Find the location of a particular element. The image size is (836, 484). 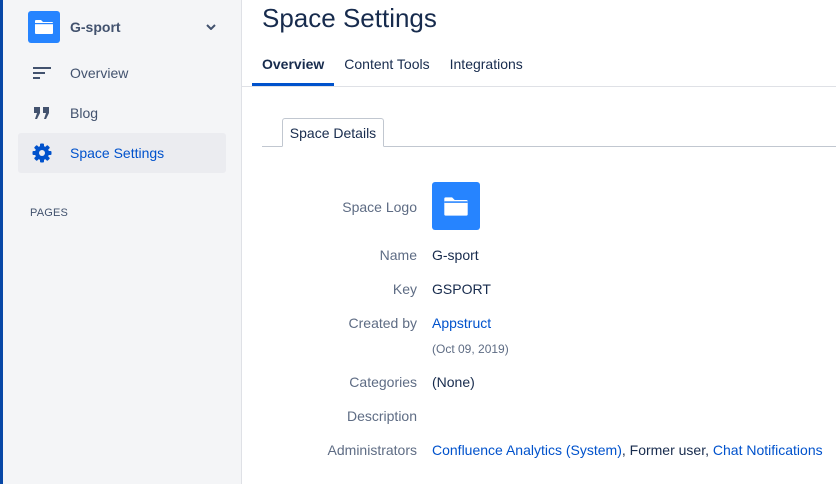

admin-former-user: Former user is located at coordinates (667, 450).